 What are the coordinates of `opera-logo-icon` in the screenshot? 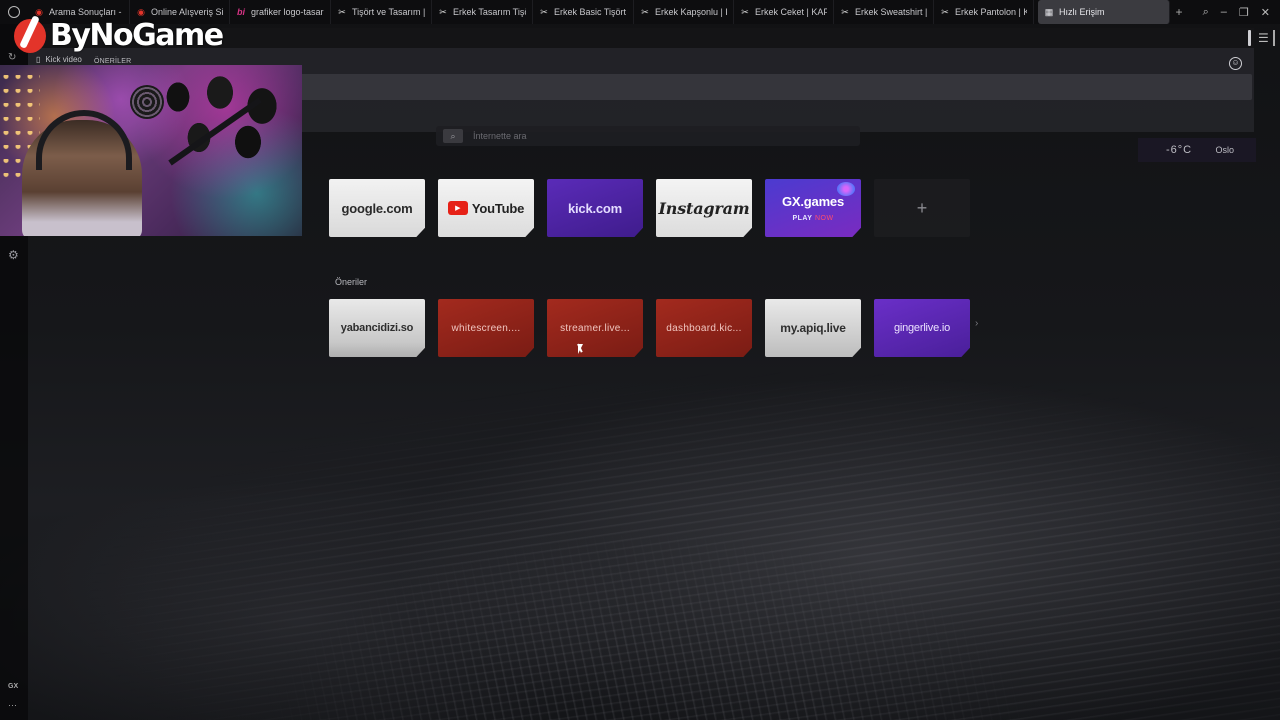 It's located at (14, 12).